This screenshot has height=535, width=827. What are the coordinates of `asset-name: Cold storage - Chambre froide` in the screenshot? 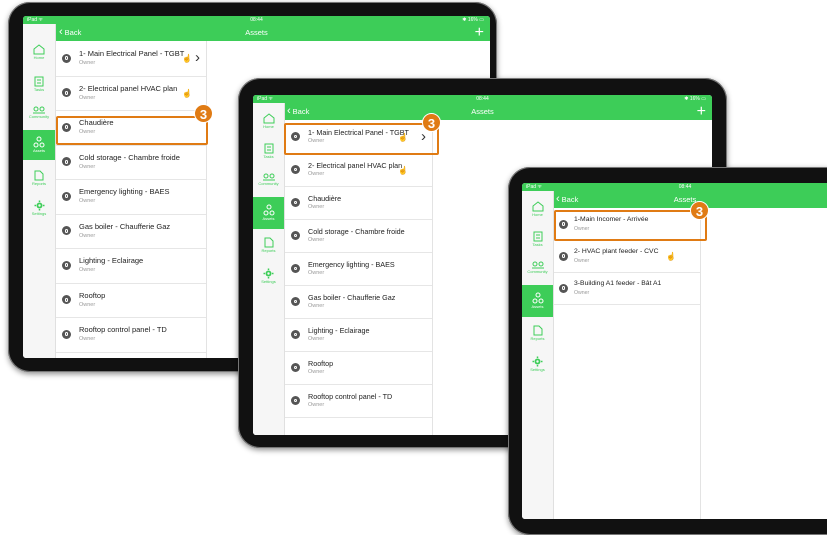 It's located at (129, 157).